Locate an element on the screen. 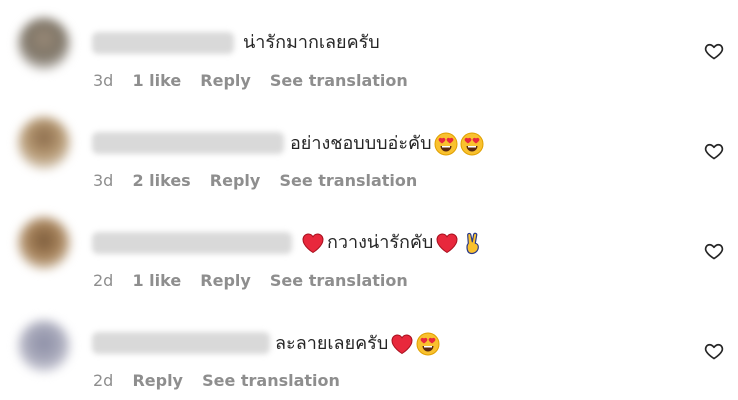 This screenshot has height=400, width=738. comment-text: อย่างชอบบบอ่ะคับ is located at coordinates (387, 144).